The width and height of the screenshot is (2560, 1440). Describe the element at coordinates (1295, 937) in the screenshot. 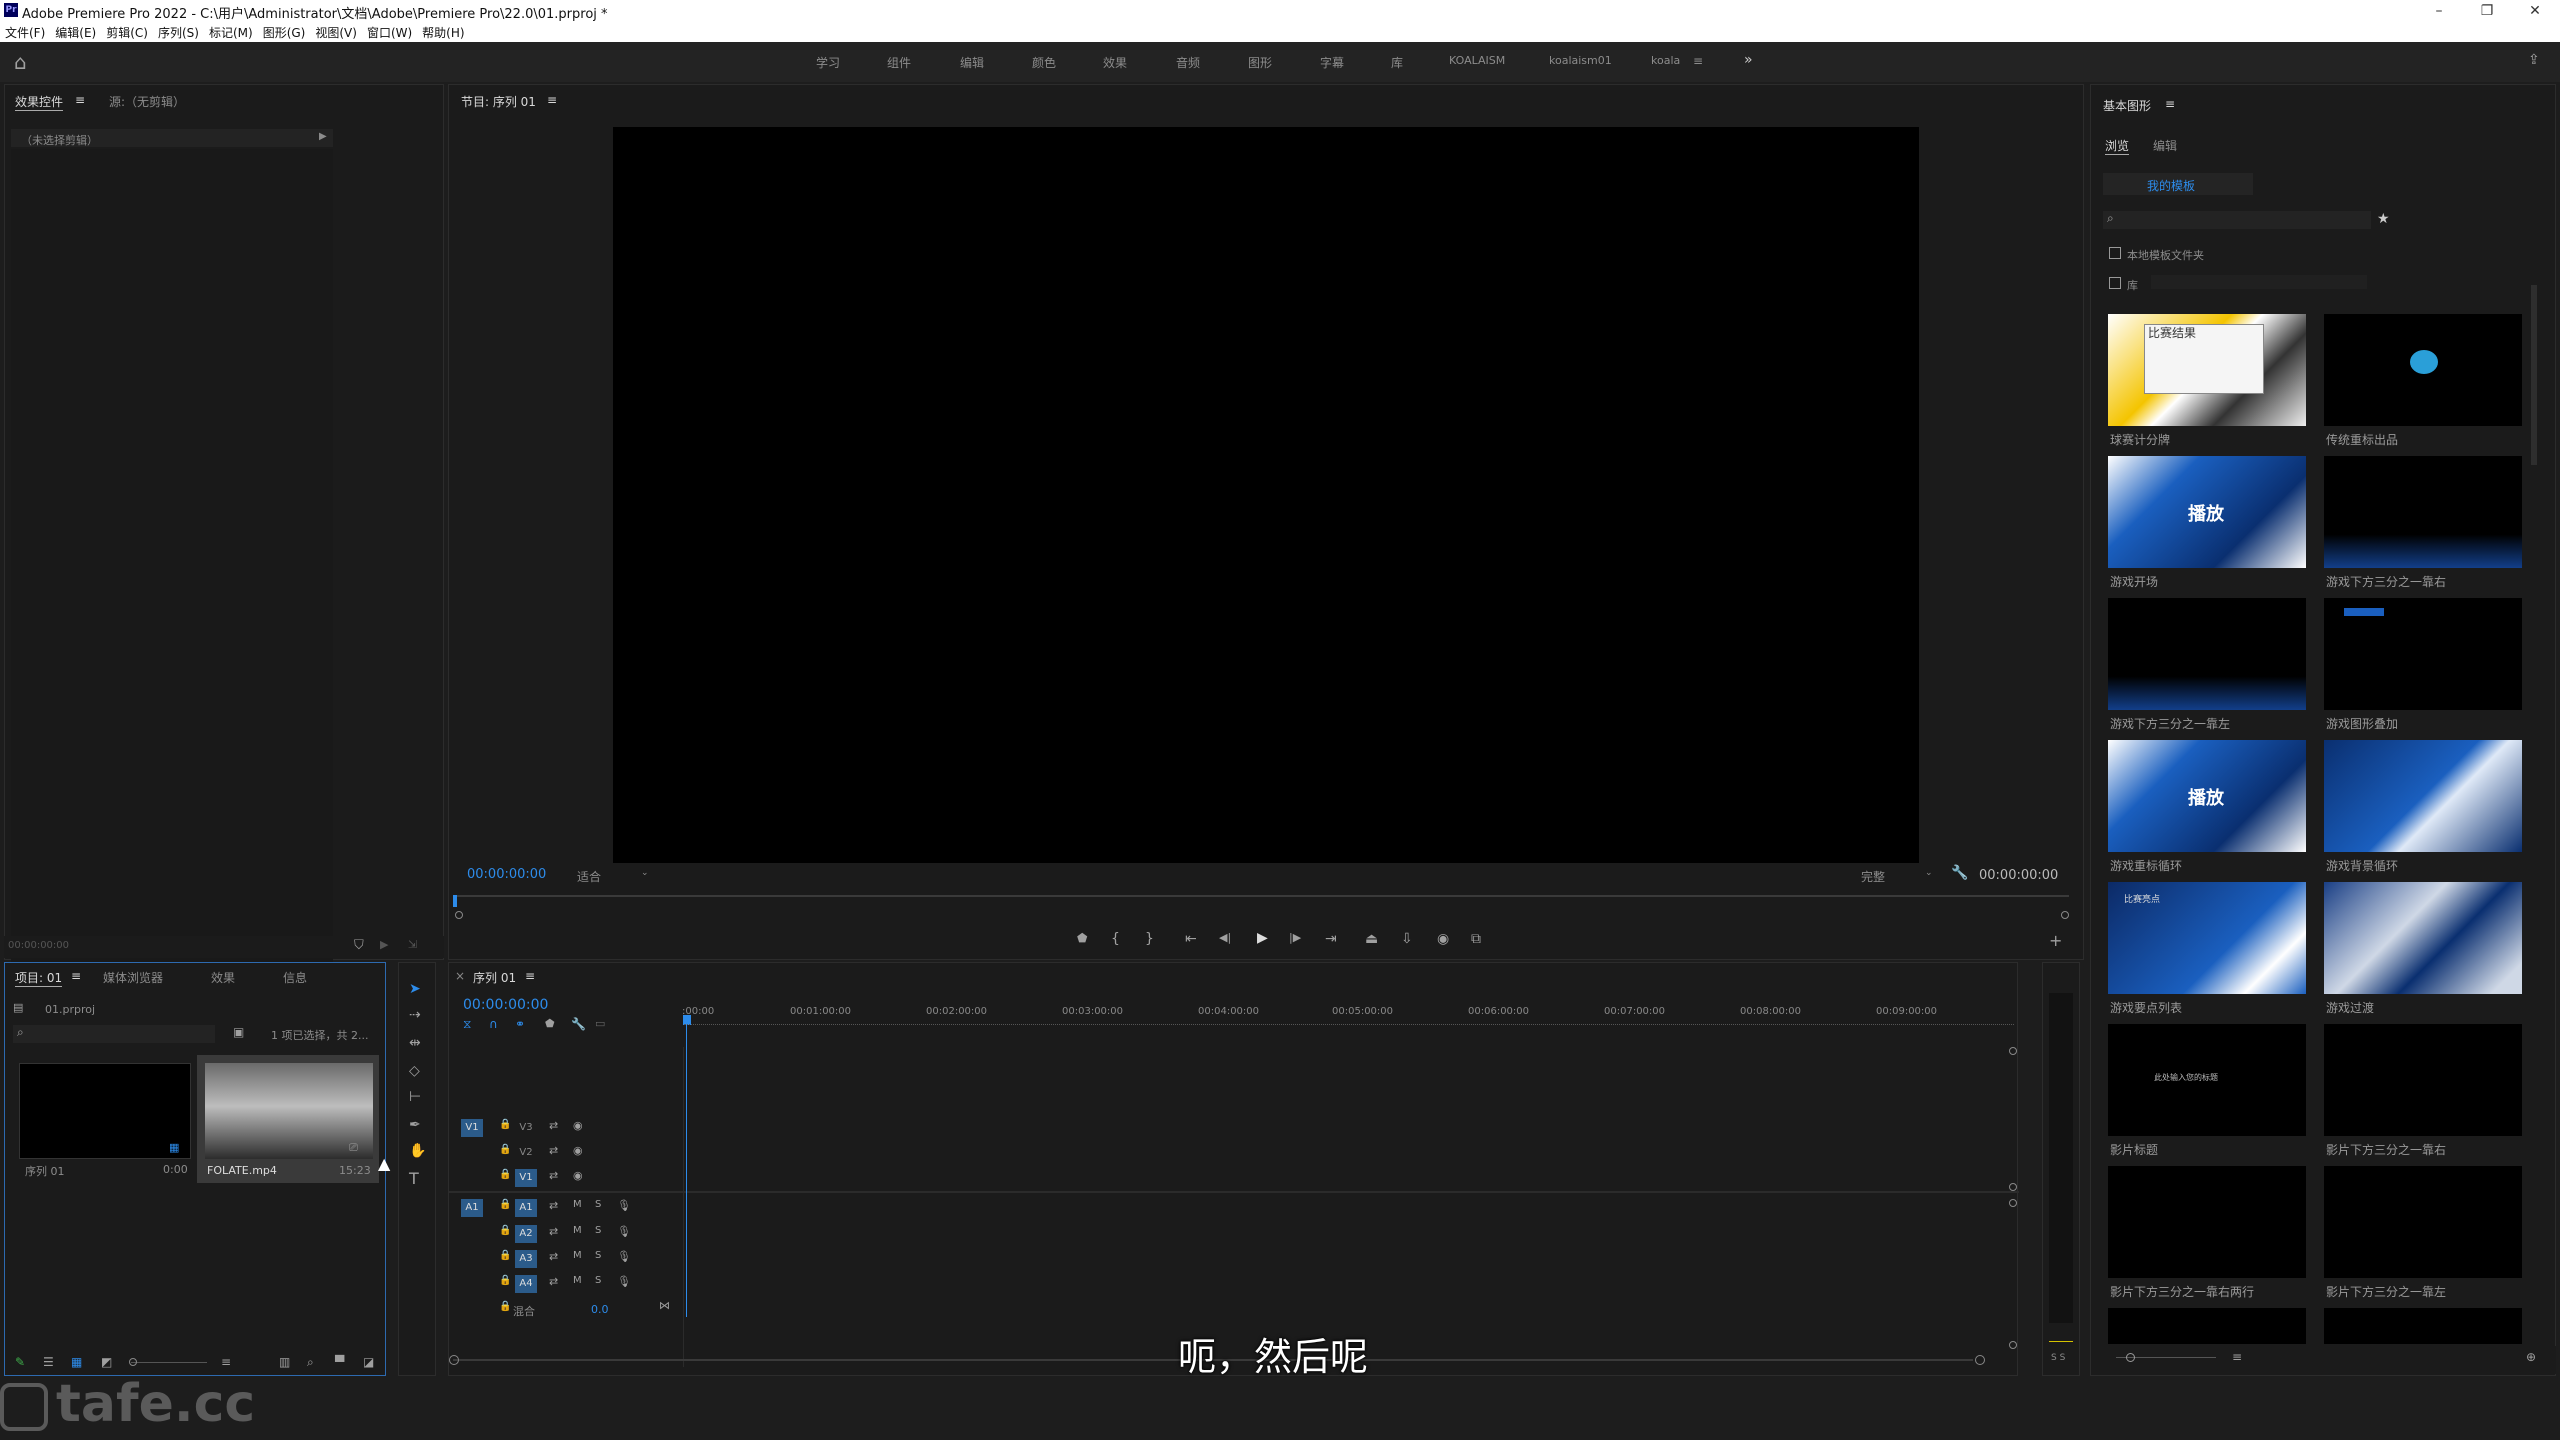

I see `step-forward-icon: |▶` at that location.